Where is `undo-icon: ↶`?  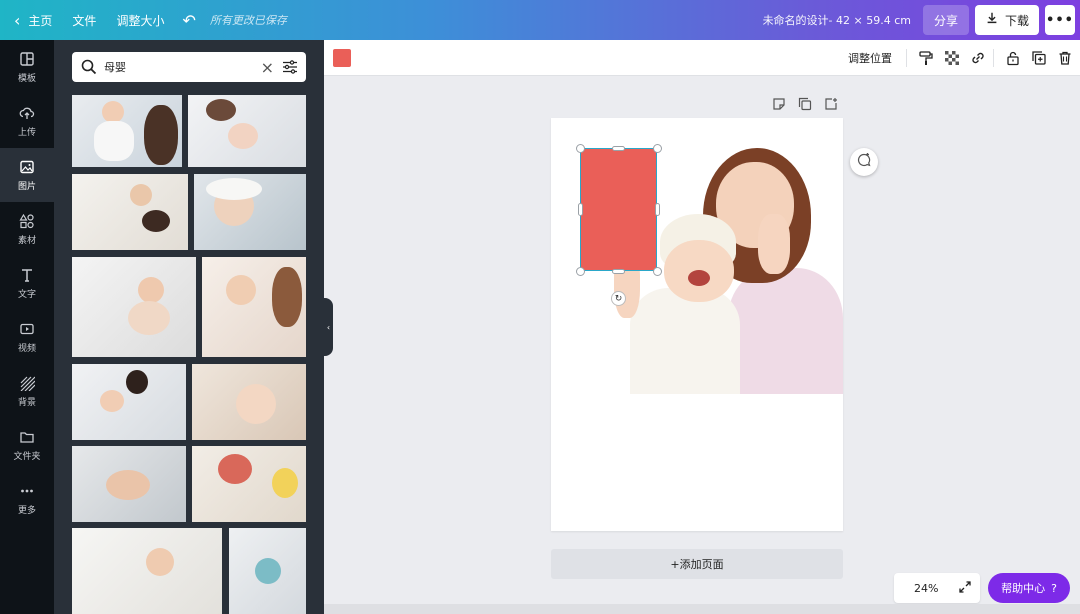 undo-icon: ↶ is located at coordinates (189, 20).